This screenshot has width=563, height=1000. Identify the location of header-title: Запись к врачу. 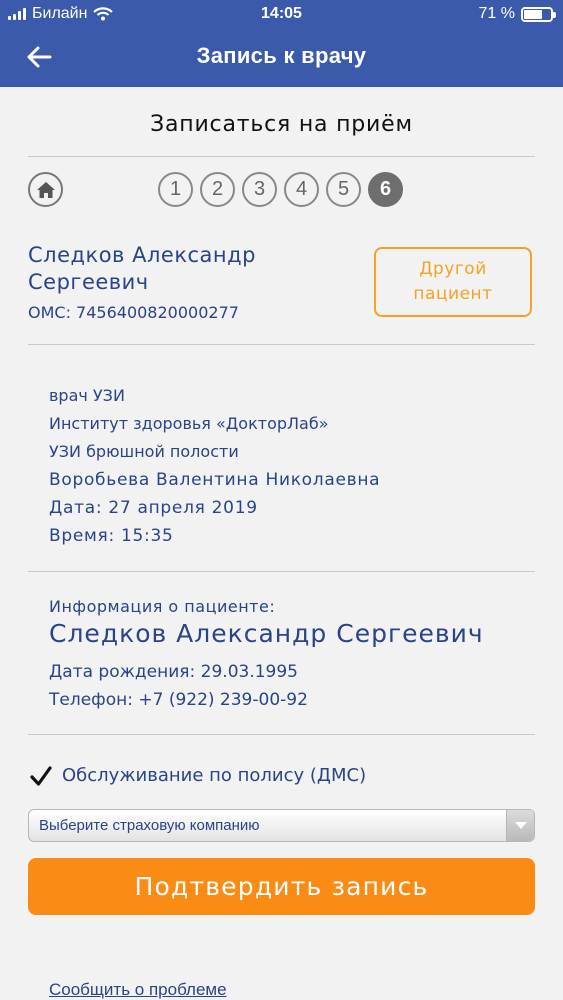
(281, 55).